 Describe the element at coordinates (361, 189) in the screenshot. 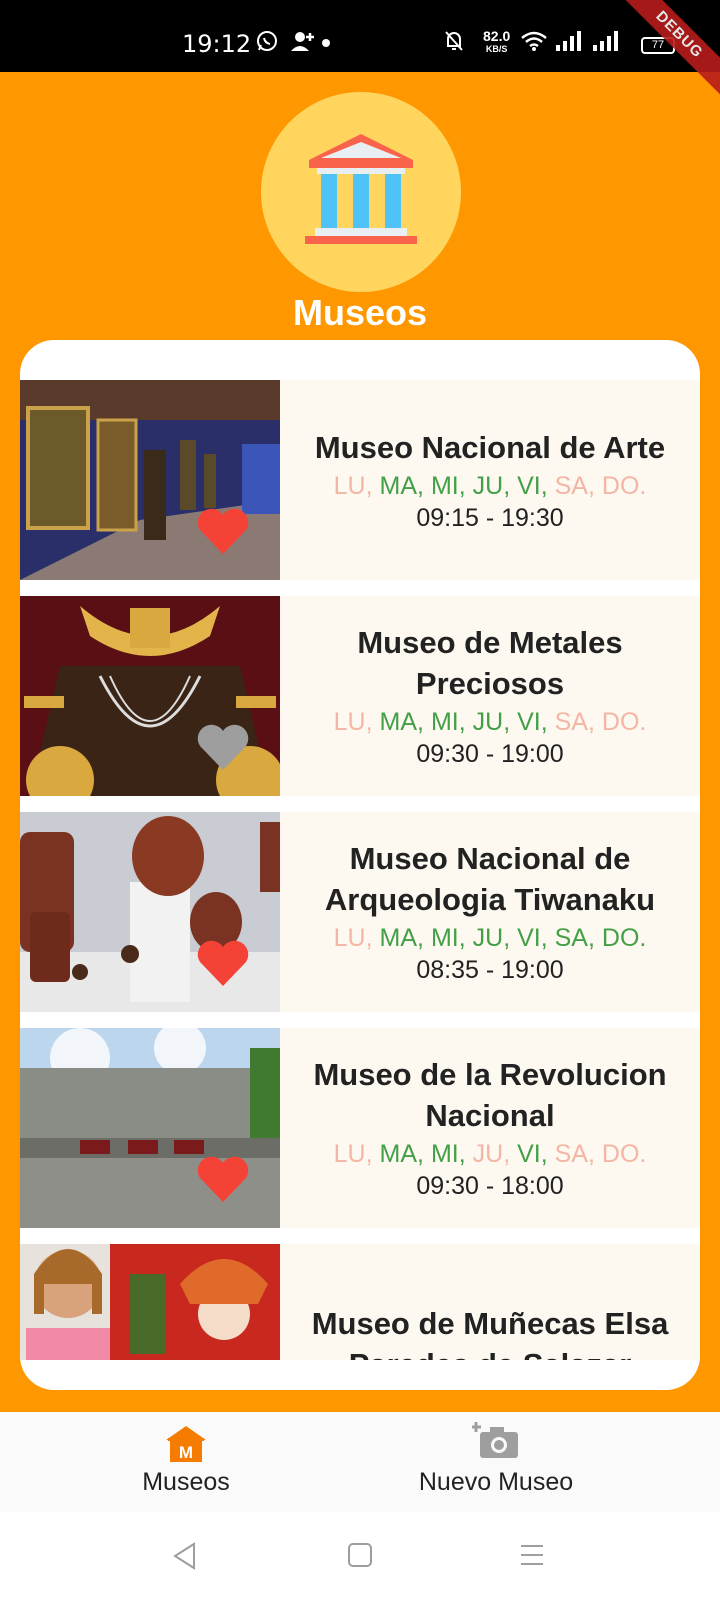

I see `museum-building-icon` at that location.